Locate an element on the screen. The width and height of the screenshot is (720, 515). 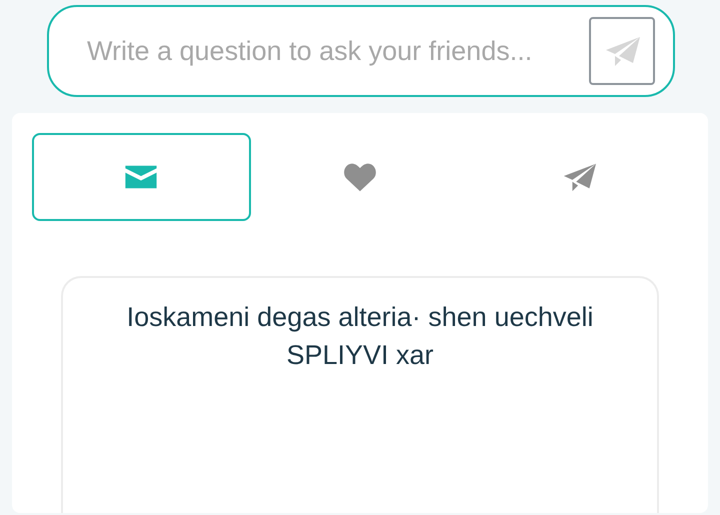
heart-icon is located at coordinates (360, 177).